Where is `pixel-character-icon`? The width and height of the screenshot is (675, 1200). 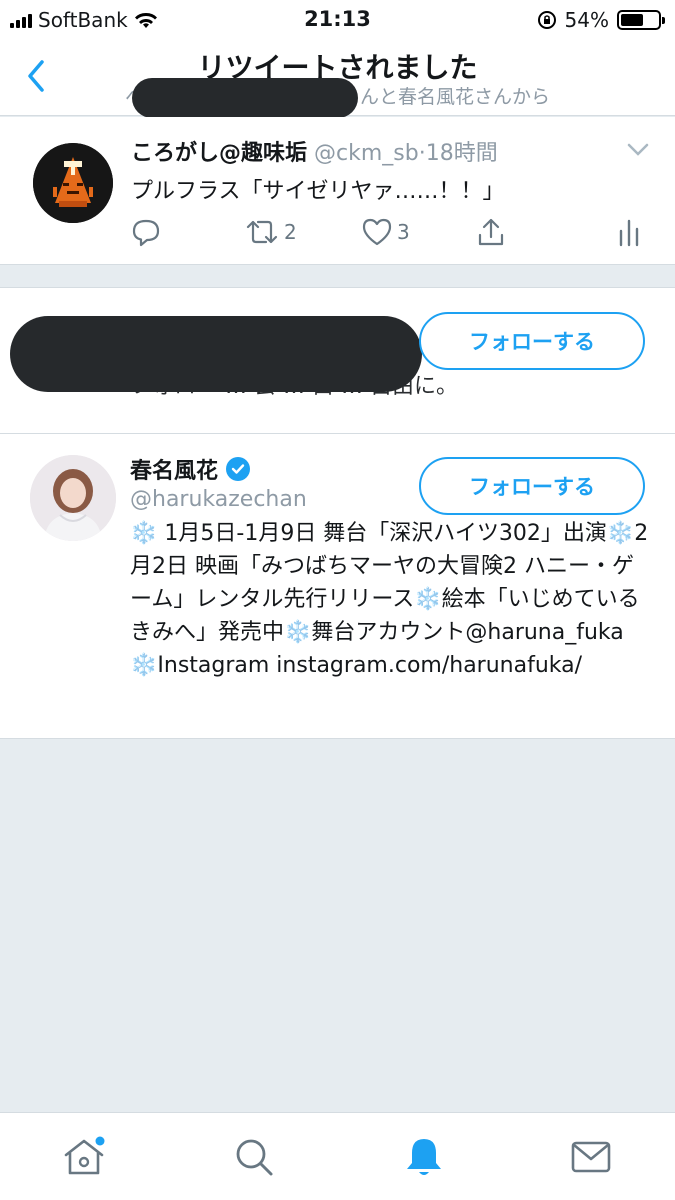 pixel-character-icon is located at coordinates (73, 183).